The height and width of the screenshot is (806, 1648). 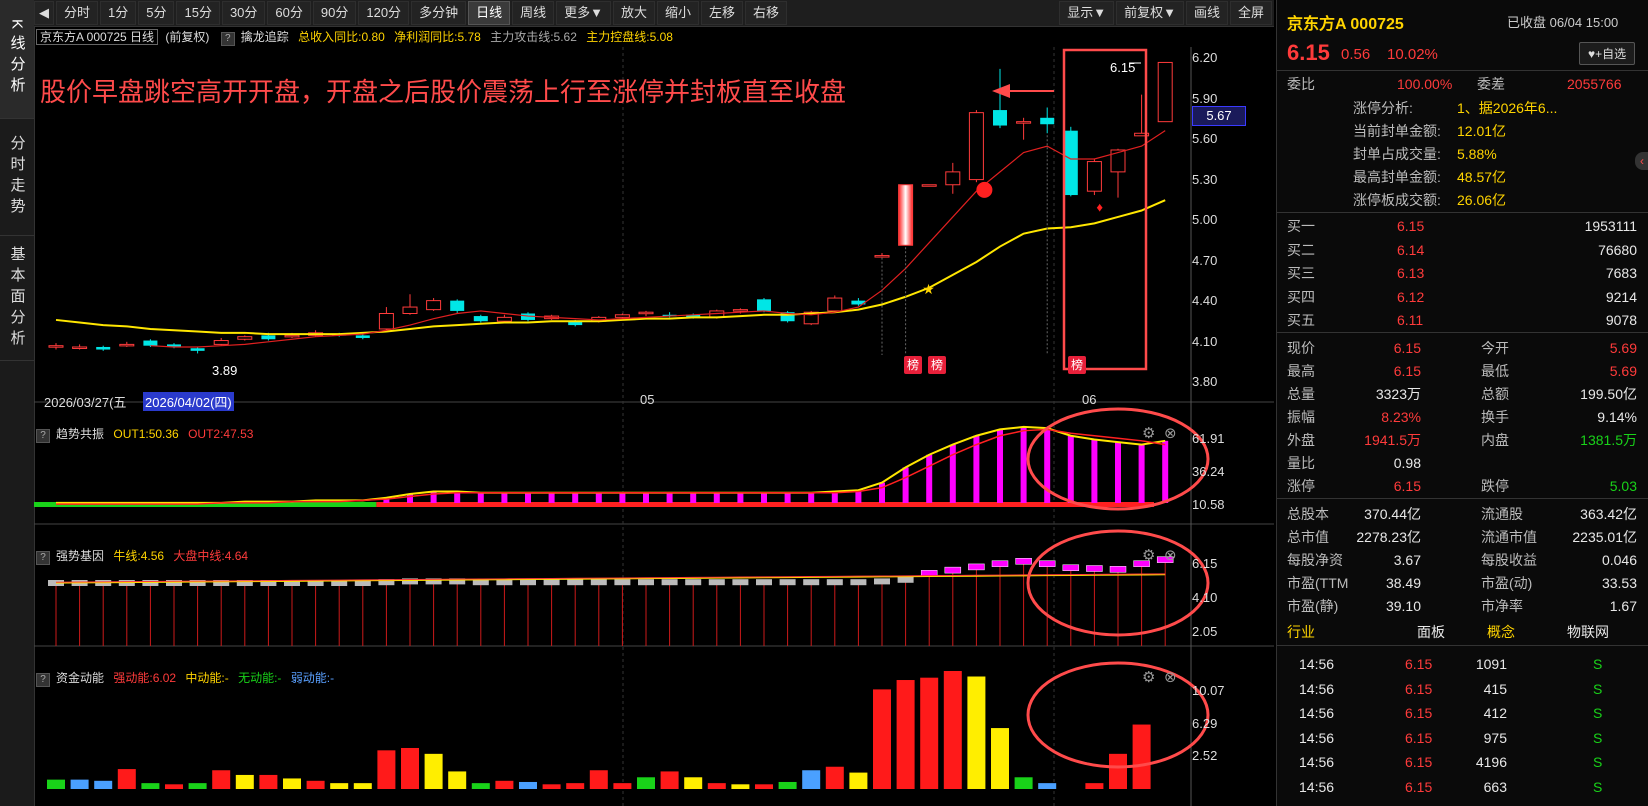 I want to click on stat-value: 5.03, so click(x=1623, y=486).